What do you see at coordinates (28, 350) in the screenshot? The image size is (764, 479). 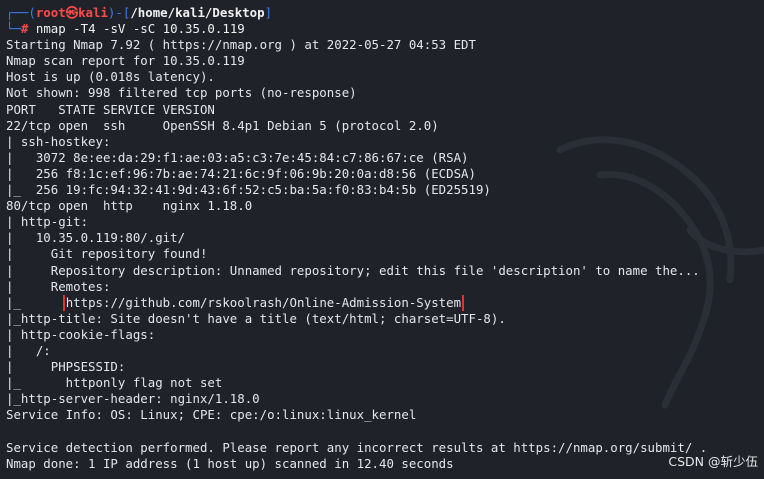 I see `output-line: | /:` at bounding box center [28, 350].